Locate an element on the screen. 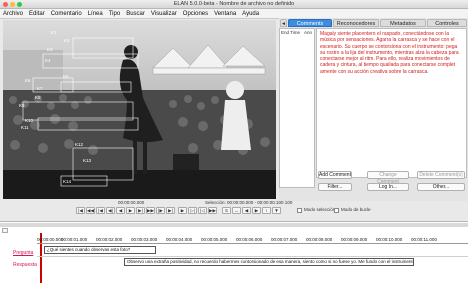 Image resolution: width=468 pixels, height=283 pixels. video-label-k9: K9 is located at coordinates (22, 105).